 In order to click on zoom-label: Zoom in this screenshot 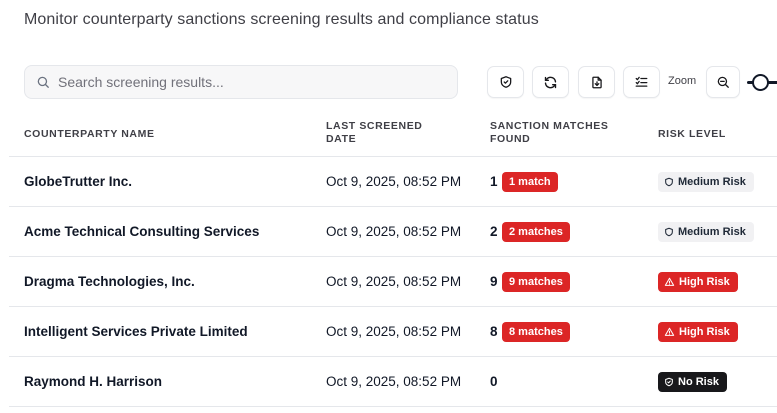, I will do `click(682, 81)`.